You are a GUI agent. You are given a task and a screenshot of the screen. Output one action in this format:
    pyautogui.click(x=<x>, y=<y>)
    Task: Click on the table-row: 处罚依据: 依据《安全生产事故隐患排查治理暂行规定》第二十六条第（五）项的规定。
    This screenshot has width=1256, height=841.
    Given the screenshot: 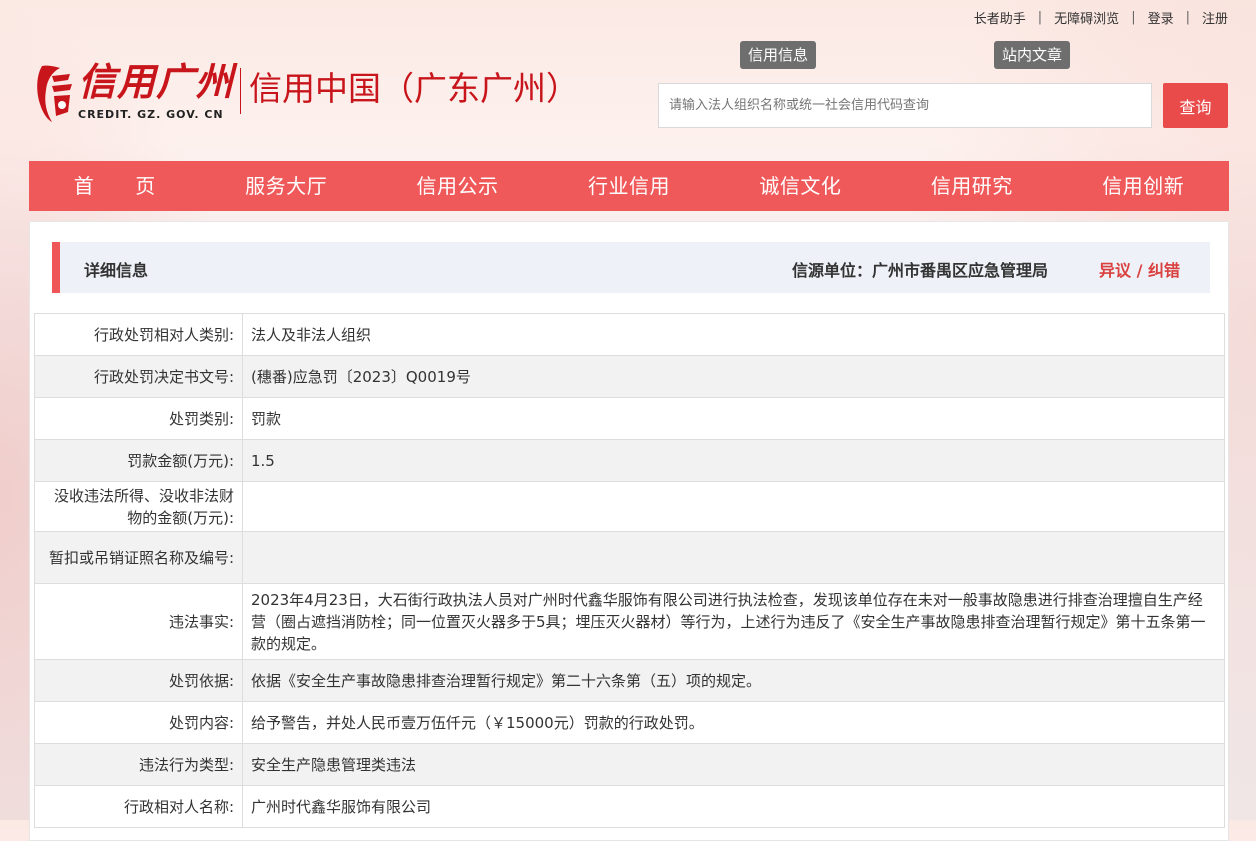 What is the action you would take?
    pyautogui.click(x=629, y=680)
    